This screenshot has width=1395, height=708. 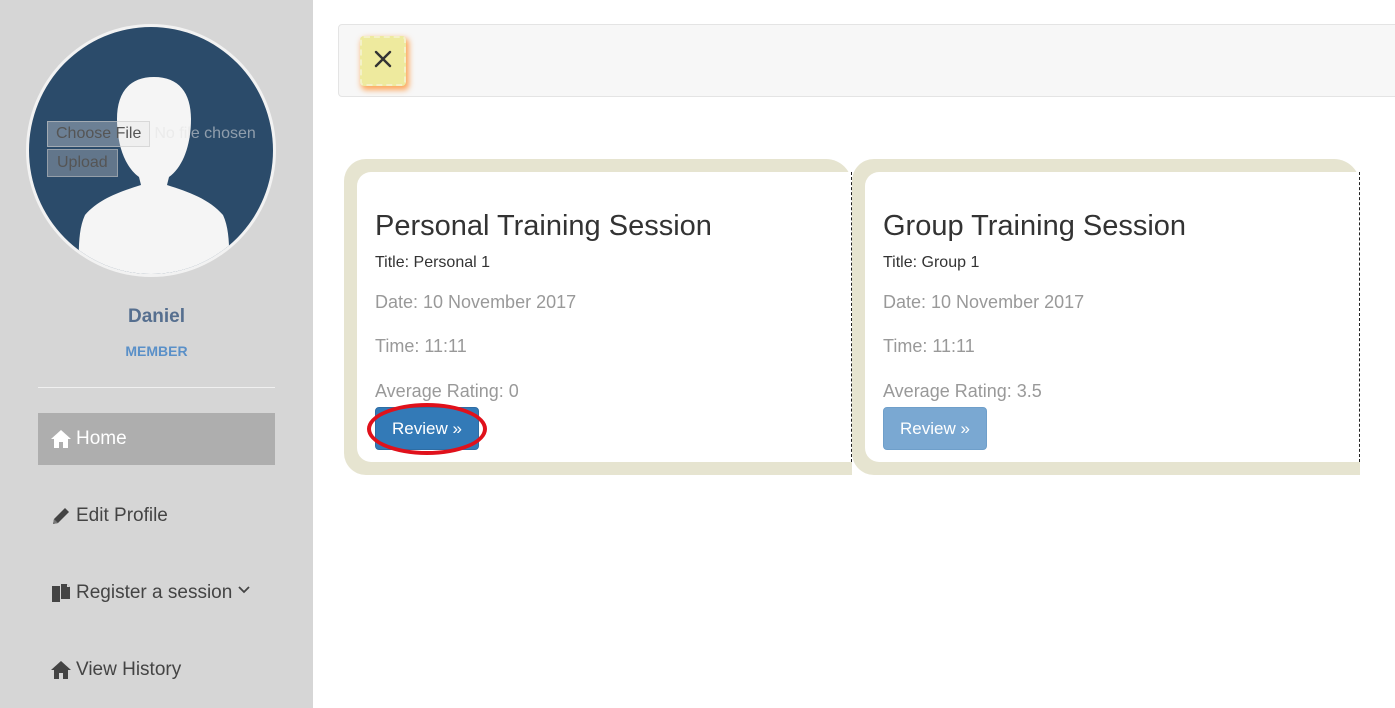 What do you see at coordinates (156, 387) in the screenshot?
I see `sidebar-divider` at bounding box center [156, 387].